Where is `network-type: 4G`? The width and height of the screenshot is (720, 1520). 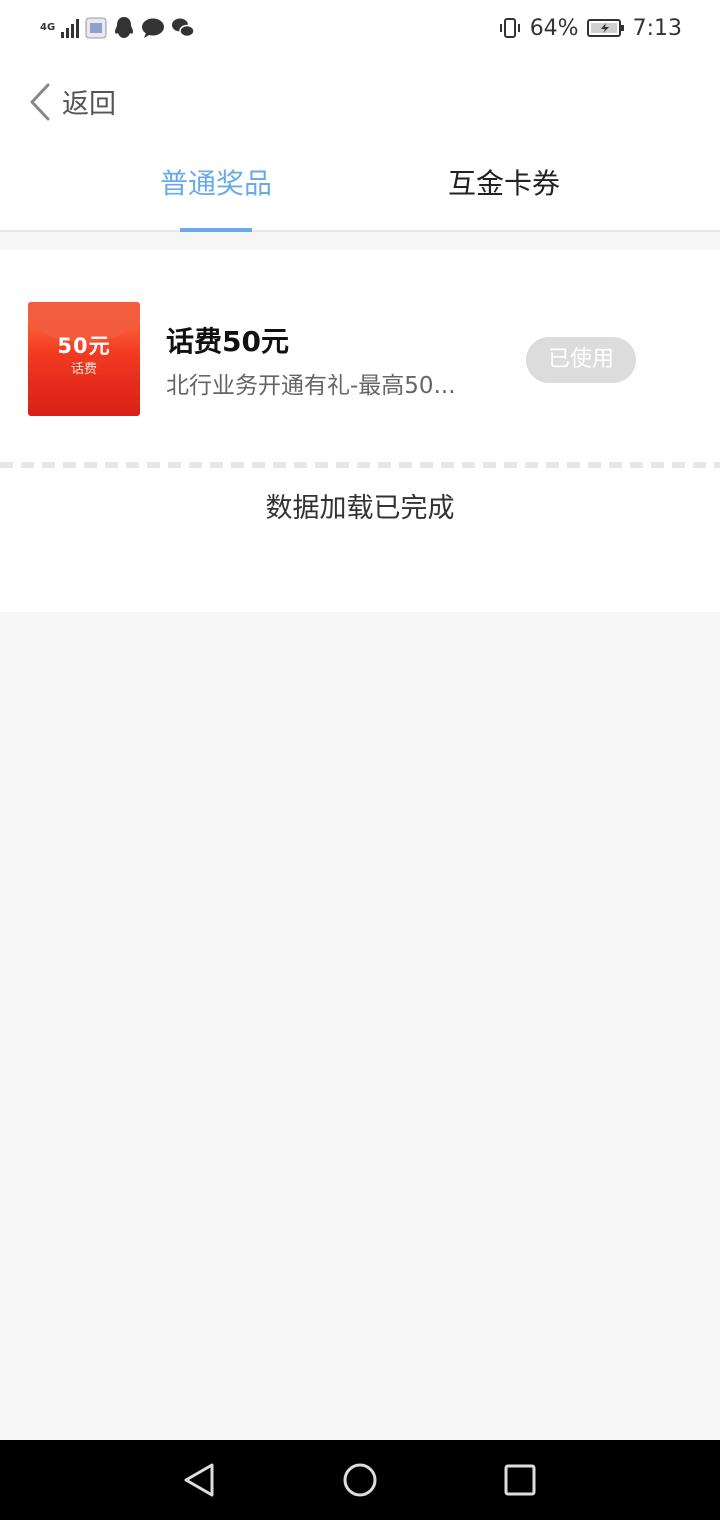
network-type: 4G is located at coordinates (48, 27).